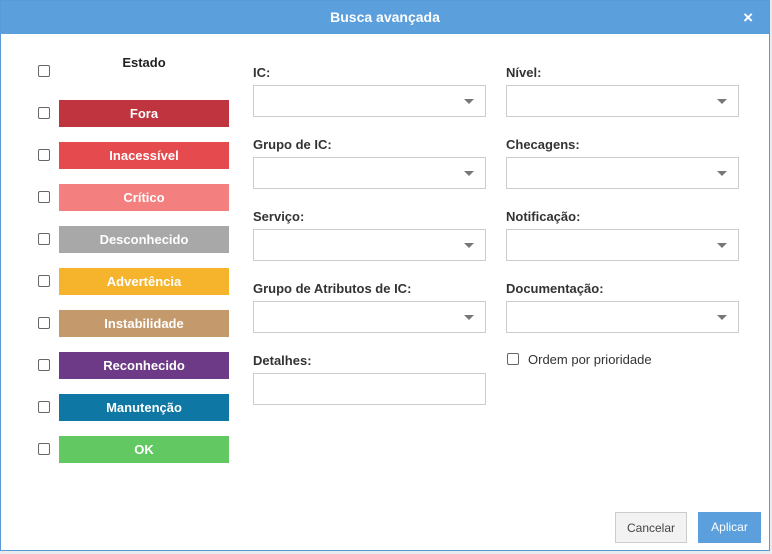 This screenshot has height=554, width=772. Describe the element at coordinates (144, 197) in the screenshot. I see `state-critico-button: Crítico` at that location.